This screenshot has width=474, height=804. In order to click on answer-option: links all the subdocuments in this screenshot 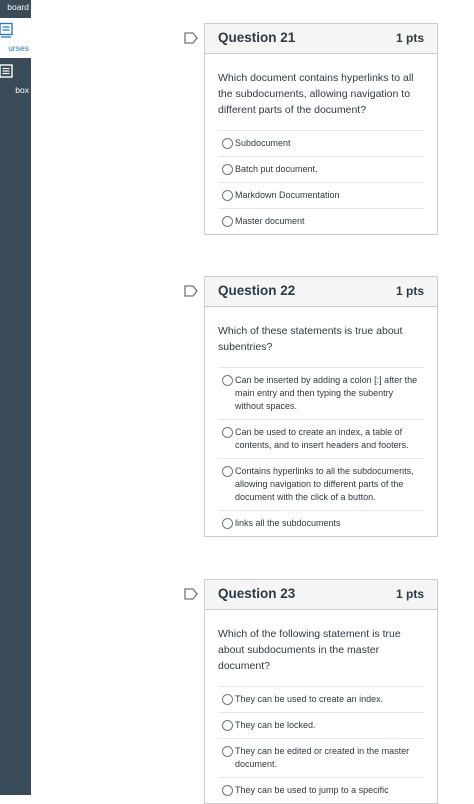, I will do `click(321, 523)`.